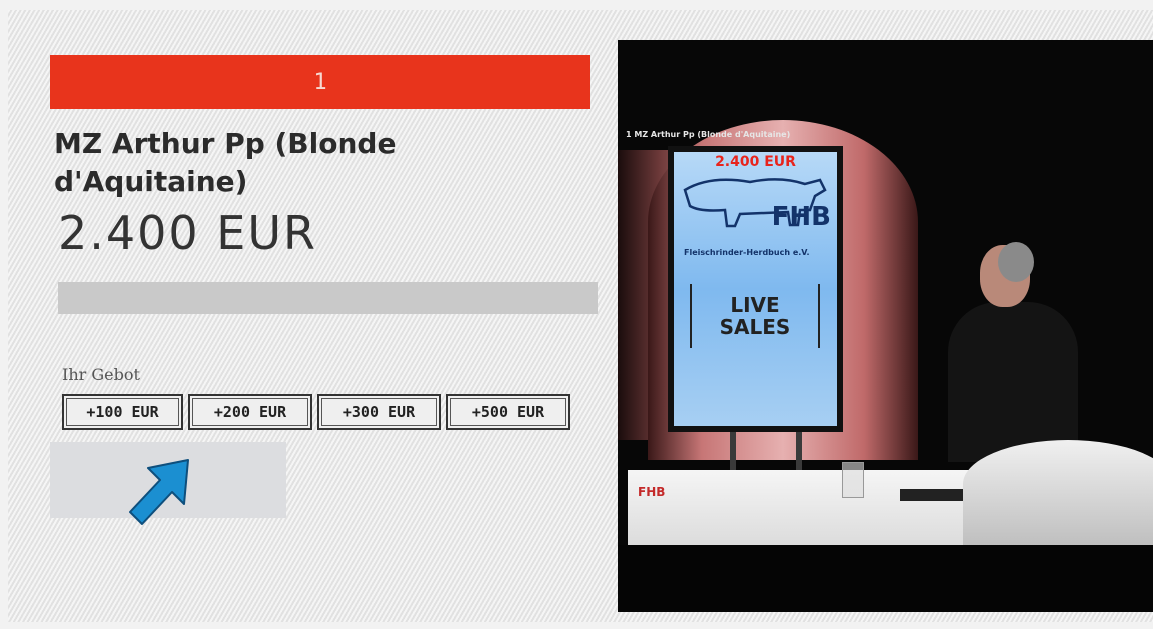 This screenshot has width=1153, height=629. Describe the element at coordinates (801, 217) in the screenshot. I see `monitor-fhb-logo: FHB` at that location.